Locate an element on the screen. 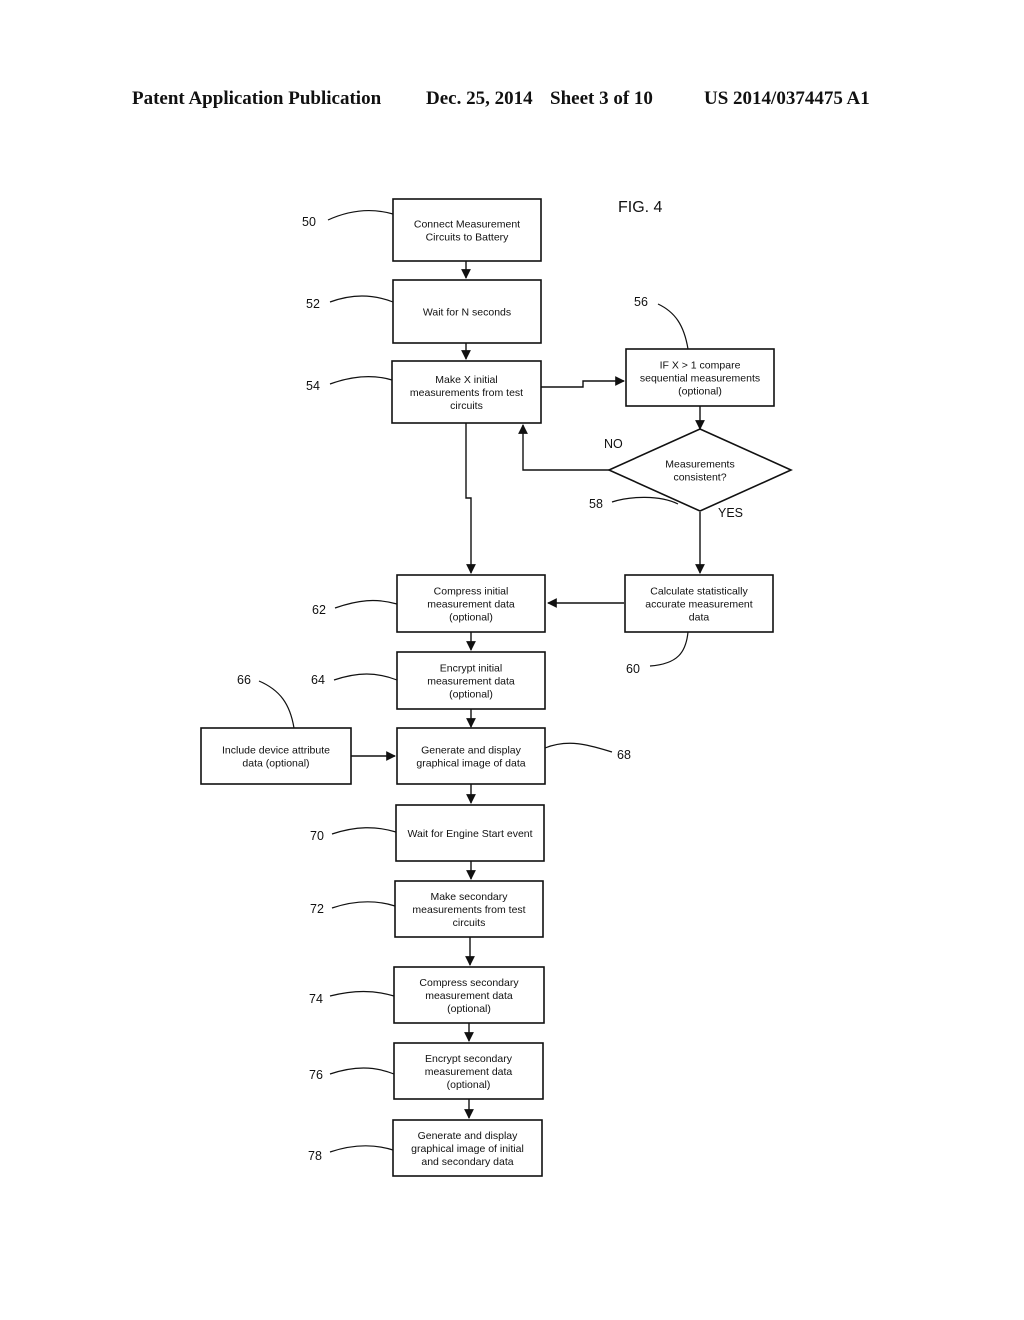  step-70: Wait for Engine Start event 70 is located at coordinates (427, 833).